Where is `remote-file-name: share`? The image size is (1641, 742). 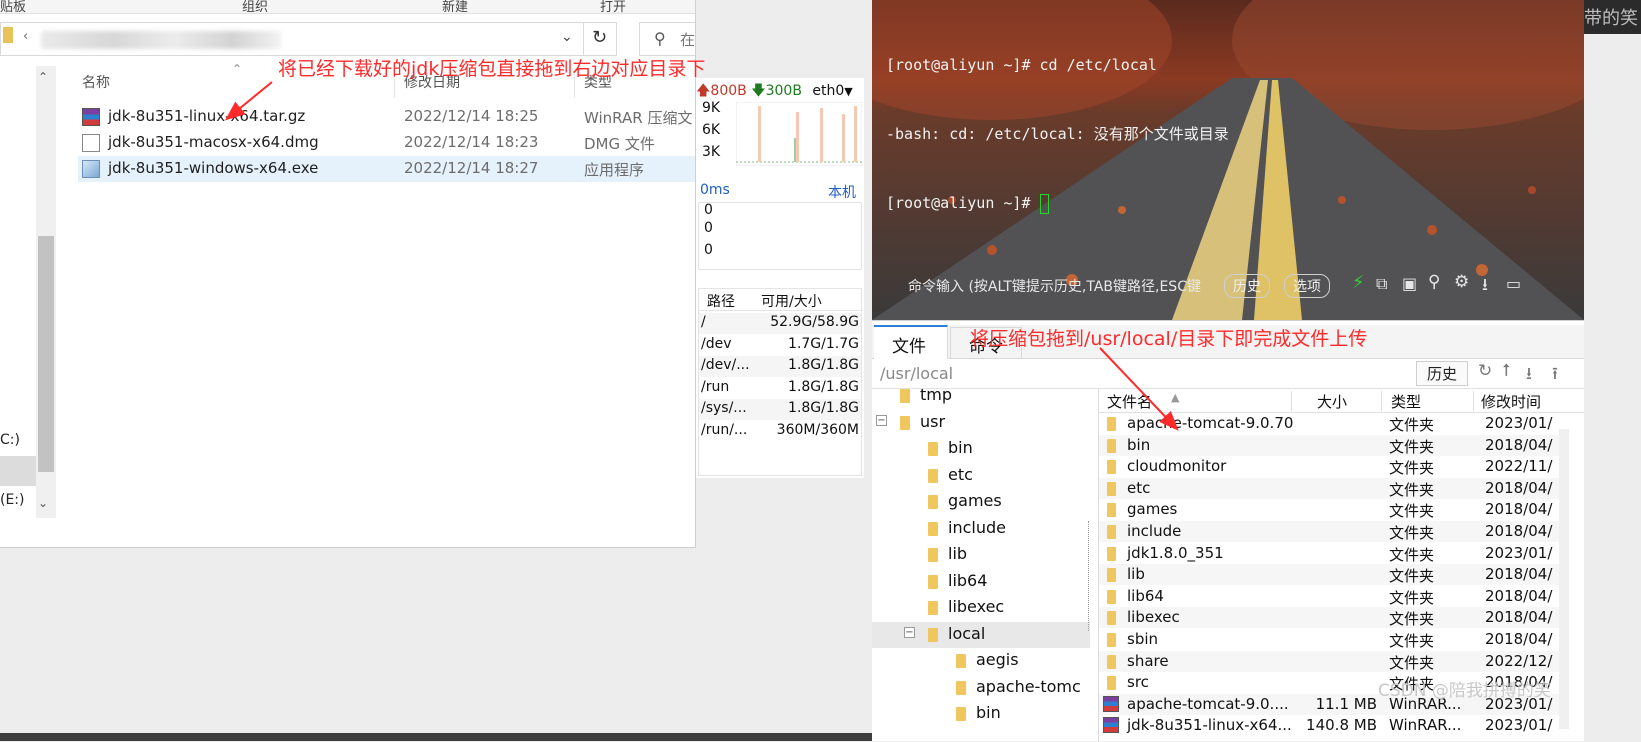 remote-file-name: share is located at coordinates (1148, 660).